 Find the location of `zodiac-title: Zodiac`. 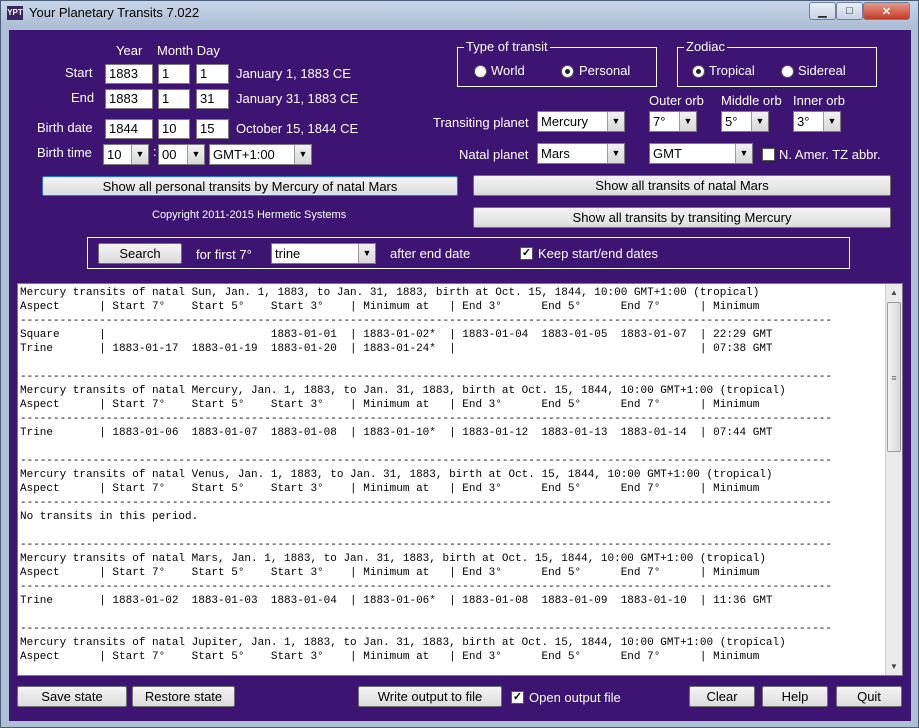

zodiac-title: Zodiac is located at coordinates (706, 47).